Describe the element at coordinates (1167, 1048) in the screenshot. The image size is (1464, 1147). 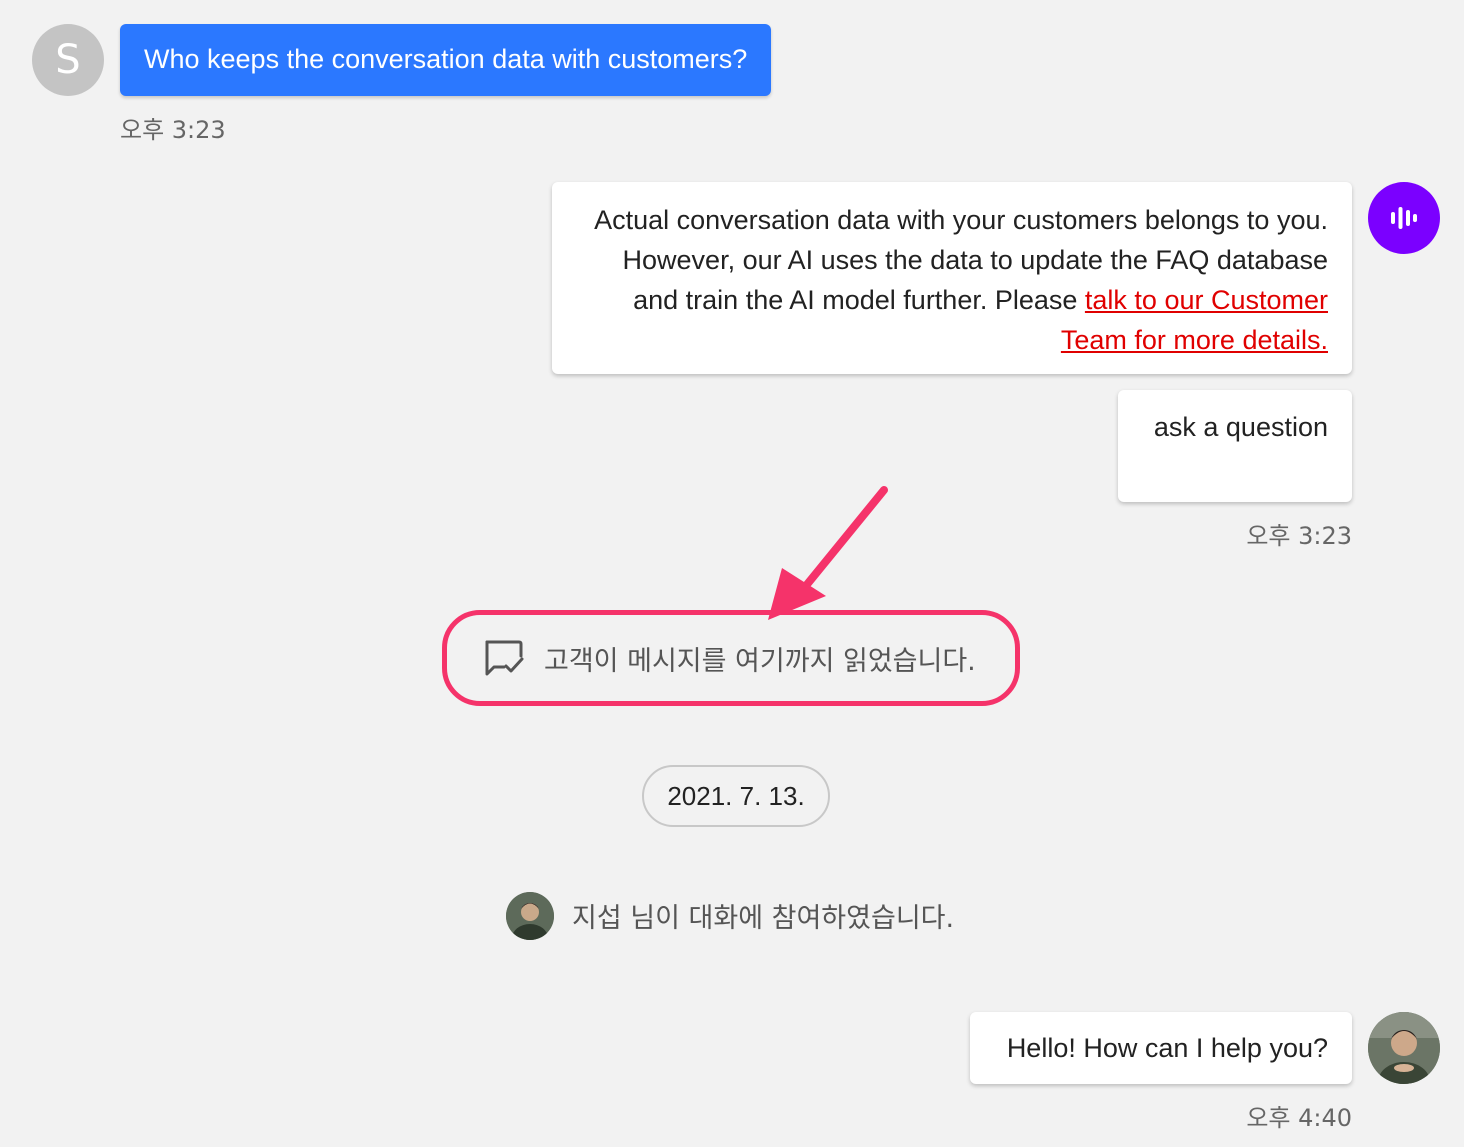
I see `agent-message-text: Hello! How can I help you?` at that location.